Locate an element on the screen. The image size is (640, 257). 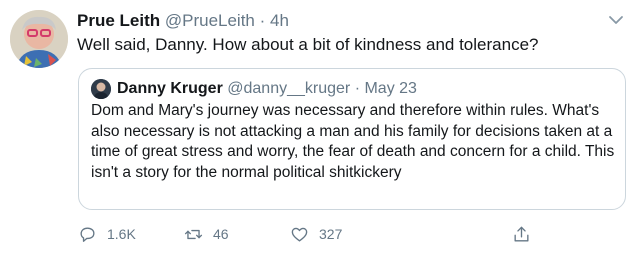
retweet-icon is located at coordinates (193, 234).